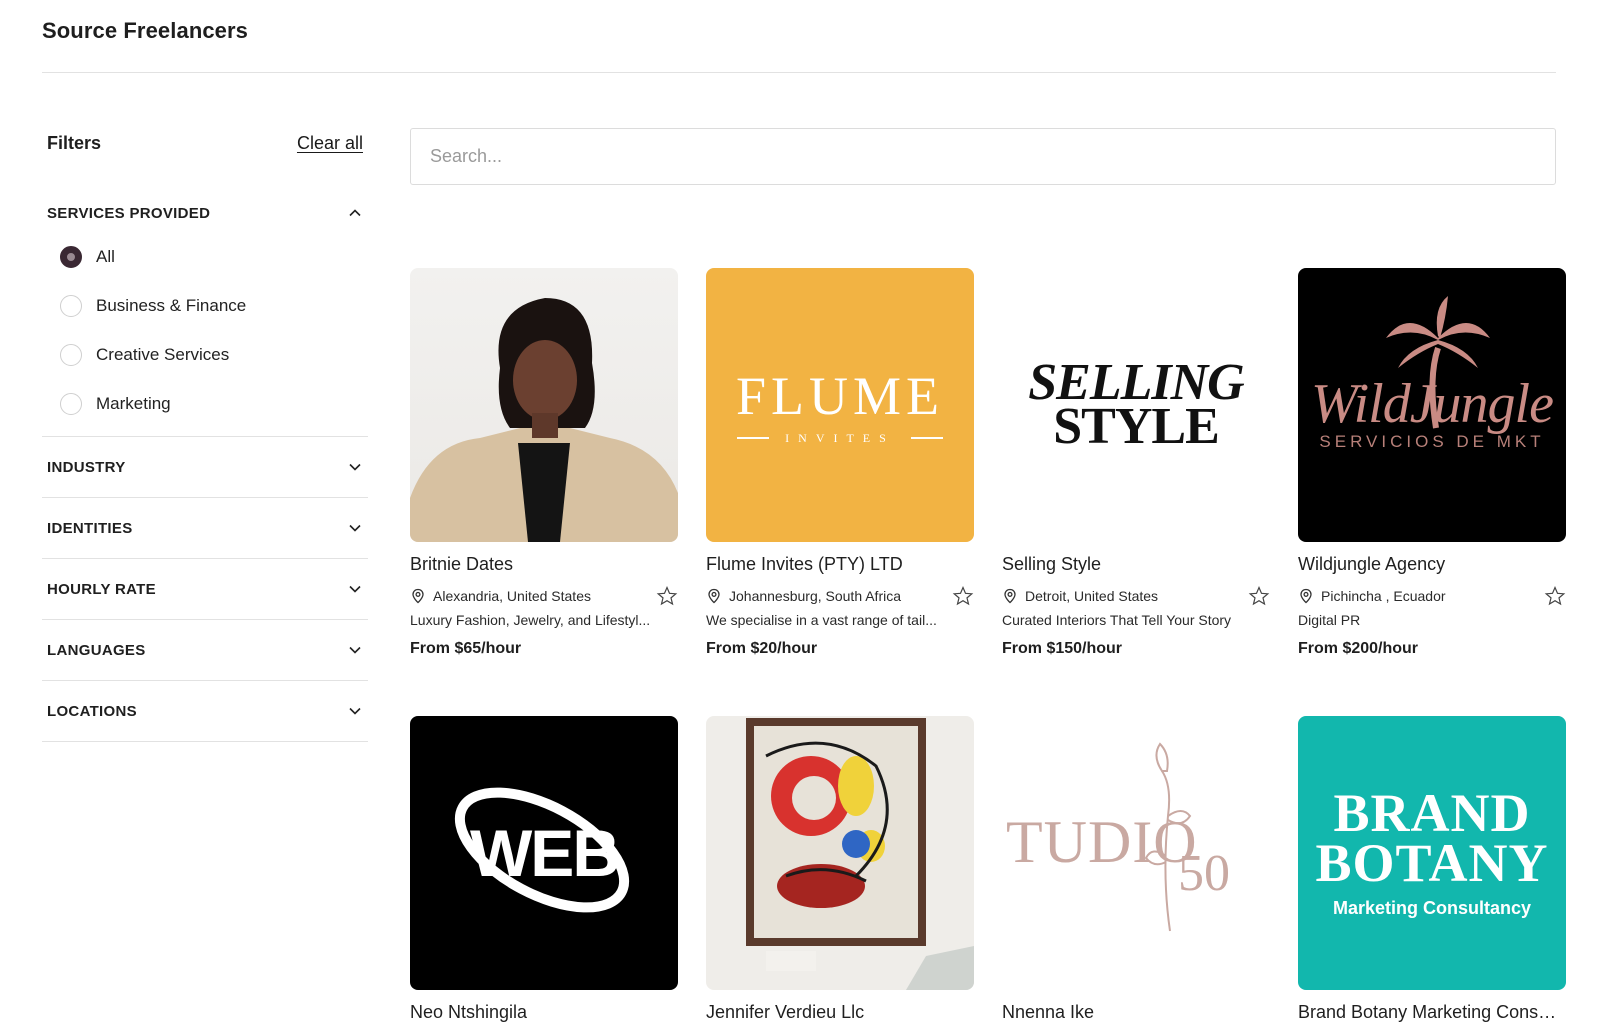  I want to click on company-logo: TUDIO 50, so click(1136, 853).